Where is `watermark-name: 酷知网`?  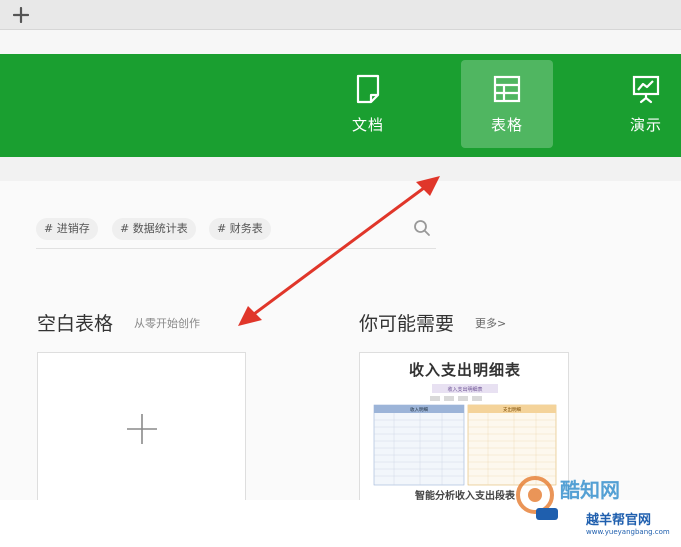
watermark-name: 酷知网 is located at coordinates (590, 490).